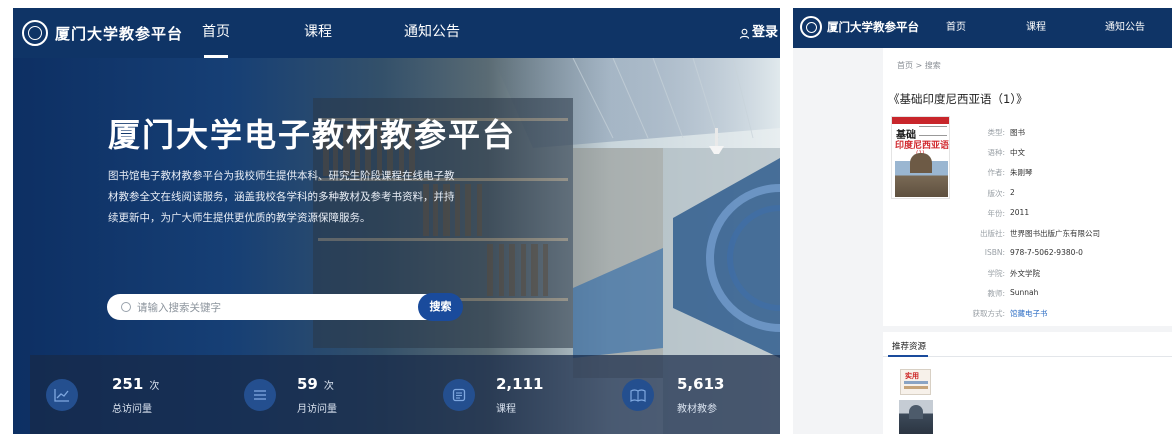  Describe the element at coordinates (697, 409) in the screenshot. I see `stat-label: 教材教参` at that location.